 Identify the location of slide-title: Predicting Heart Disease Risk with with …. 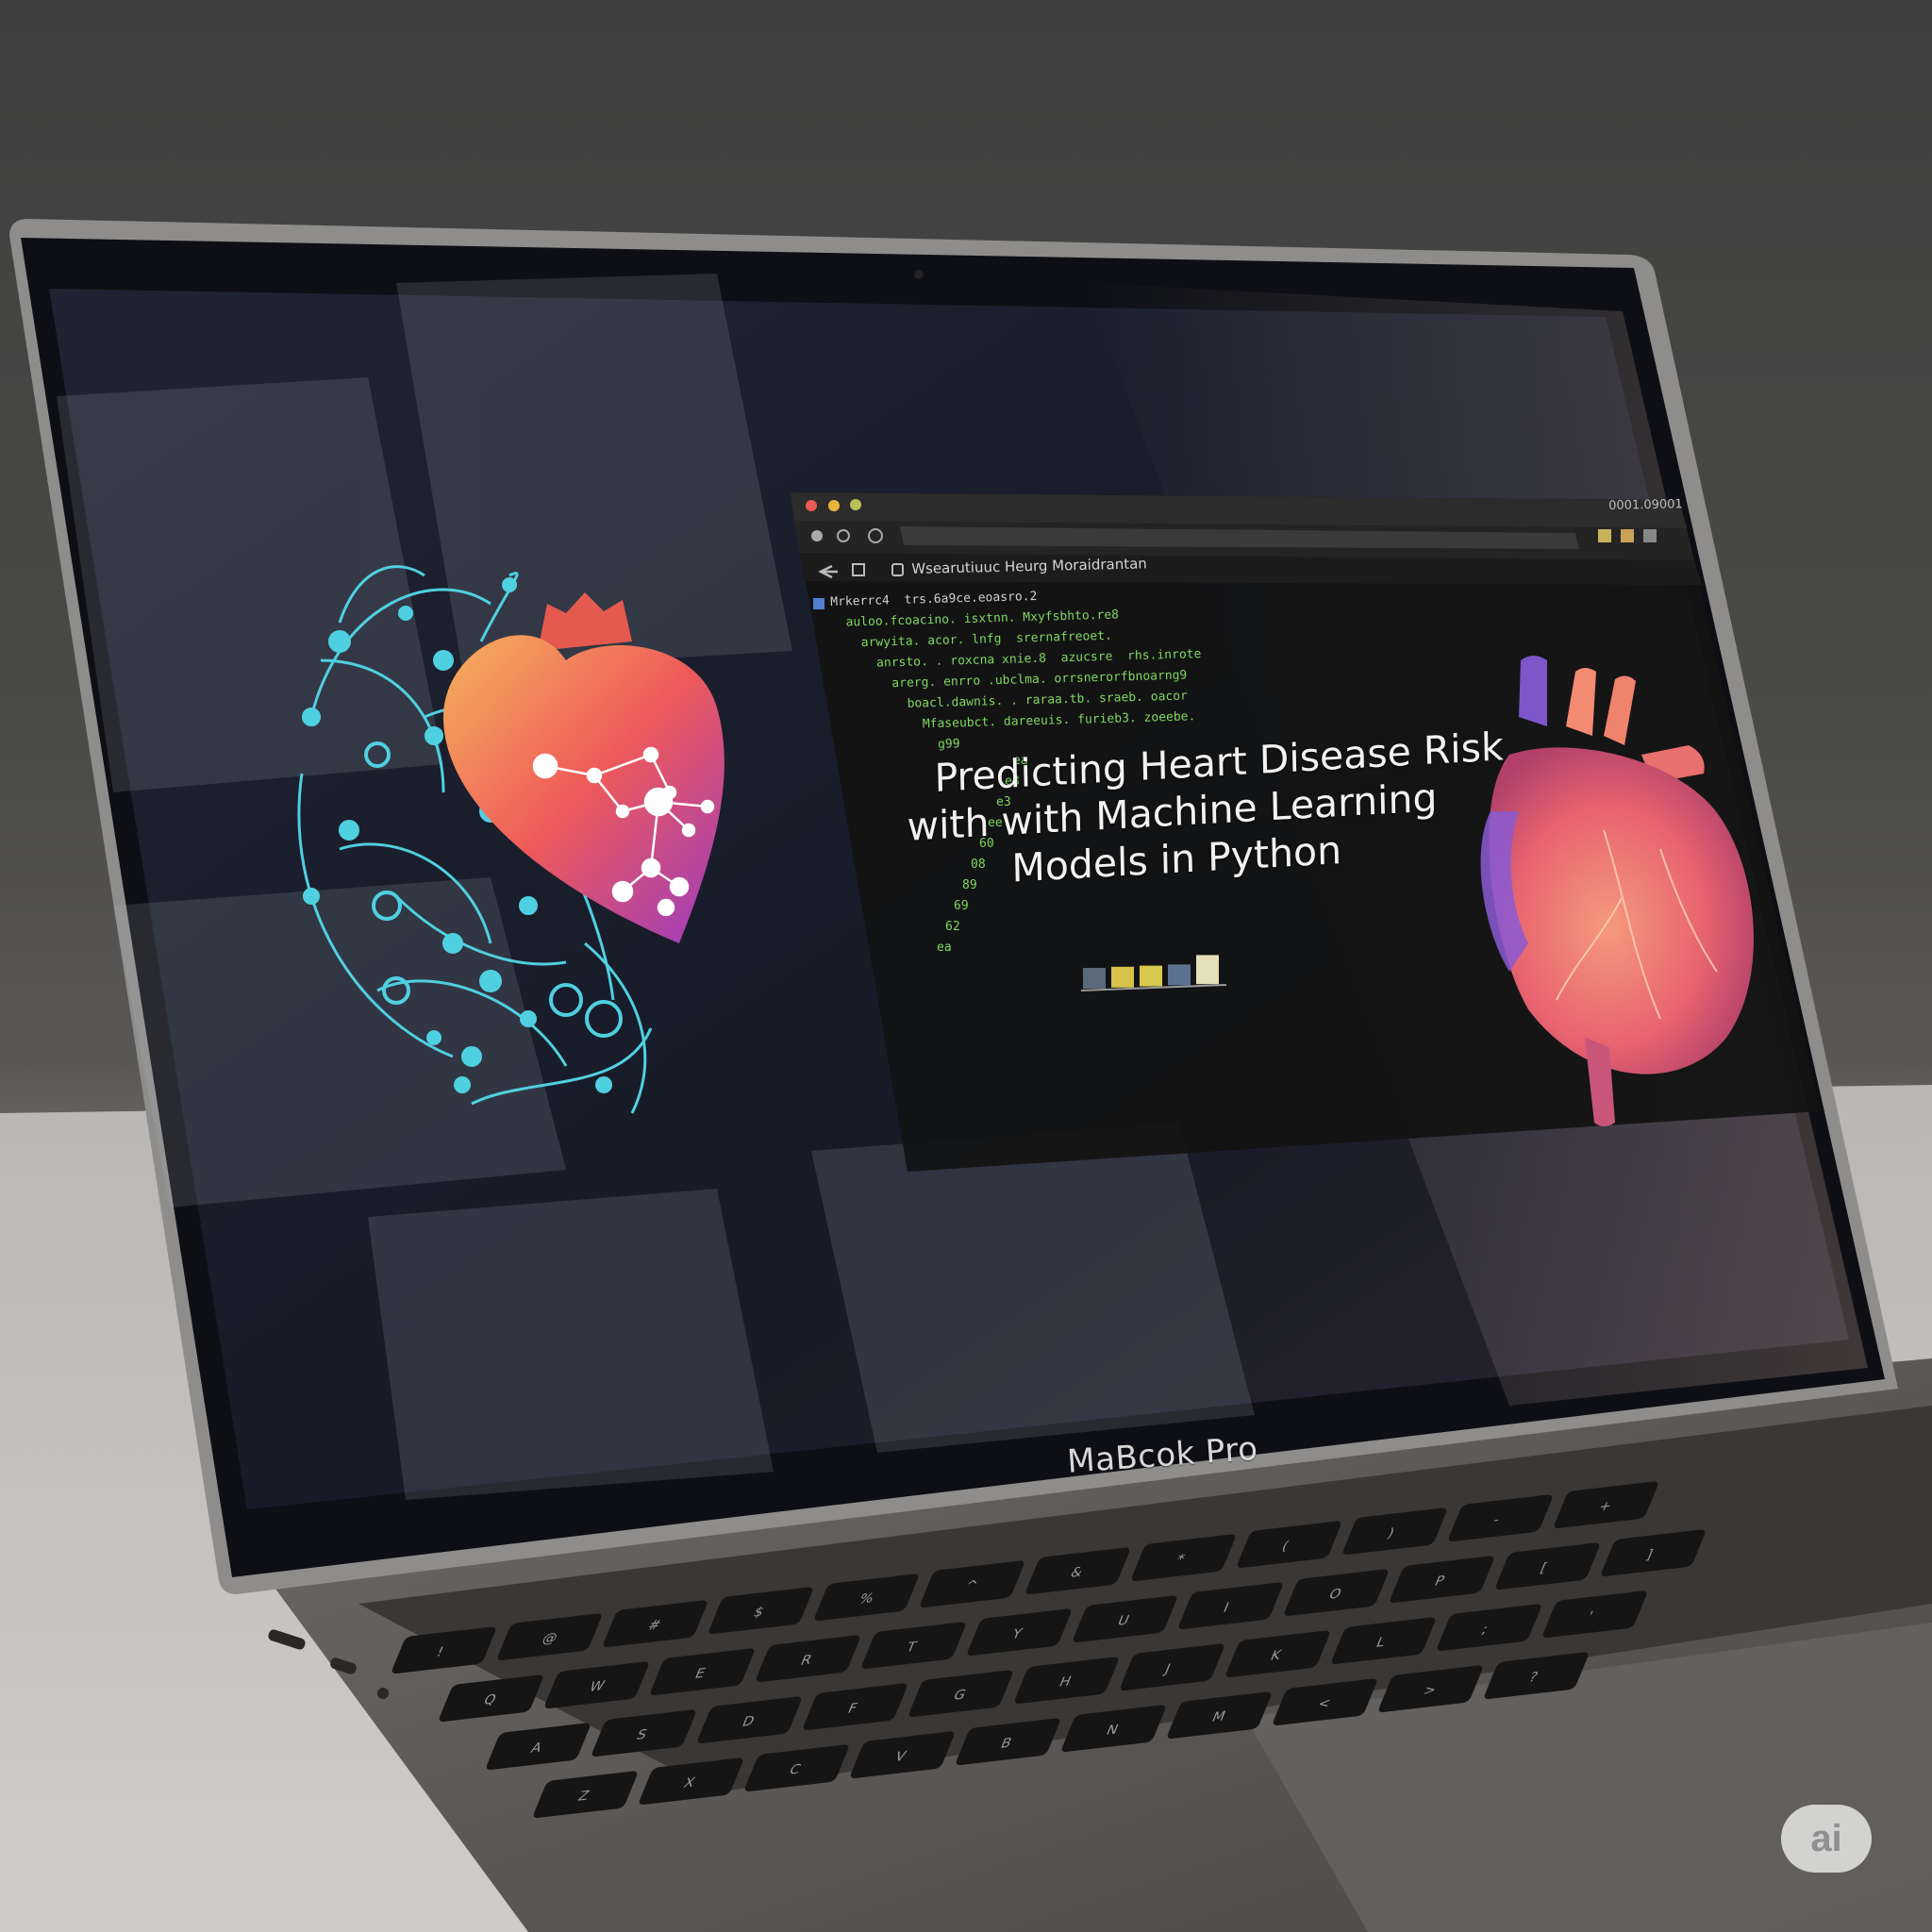
(1206, 810).